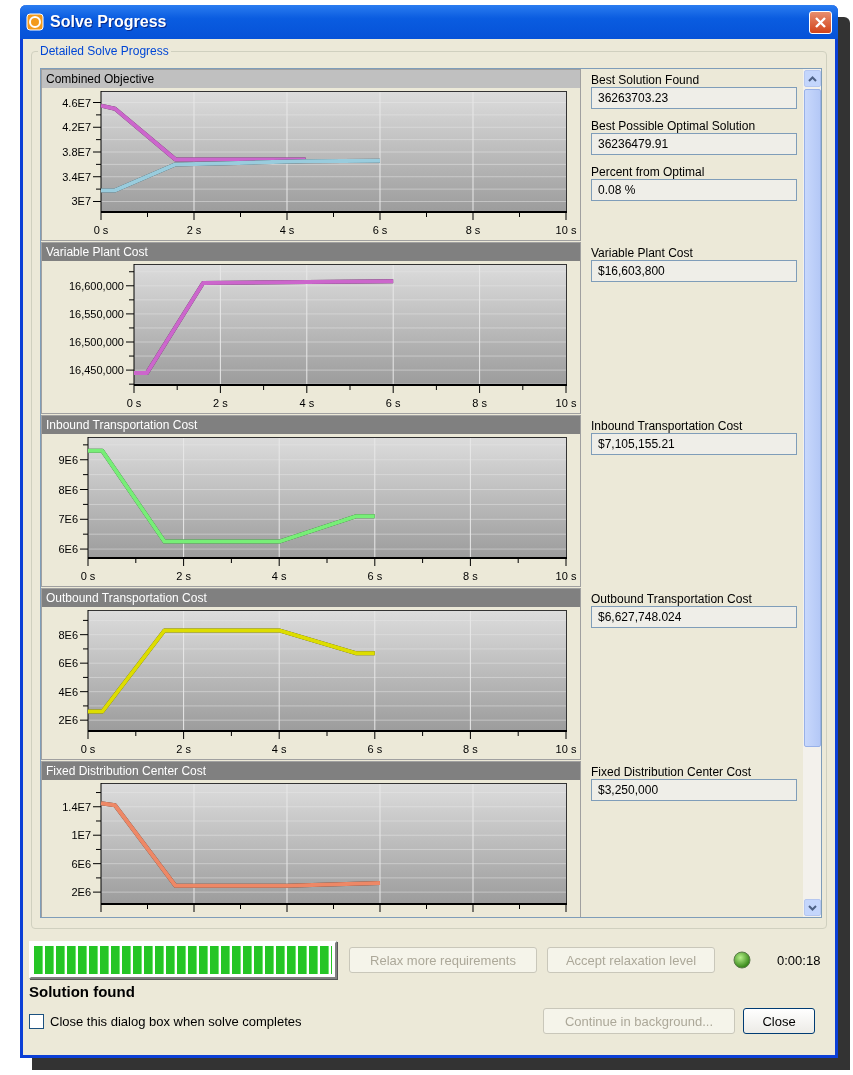 Image resolution: width=853 pixels, height=1075 pixels. Describe the element at coordinates (76, 806) in the screenshot. I see `tick-label: 1.4E7` at that location.